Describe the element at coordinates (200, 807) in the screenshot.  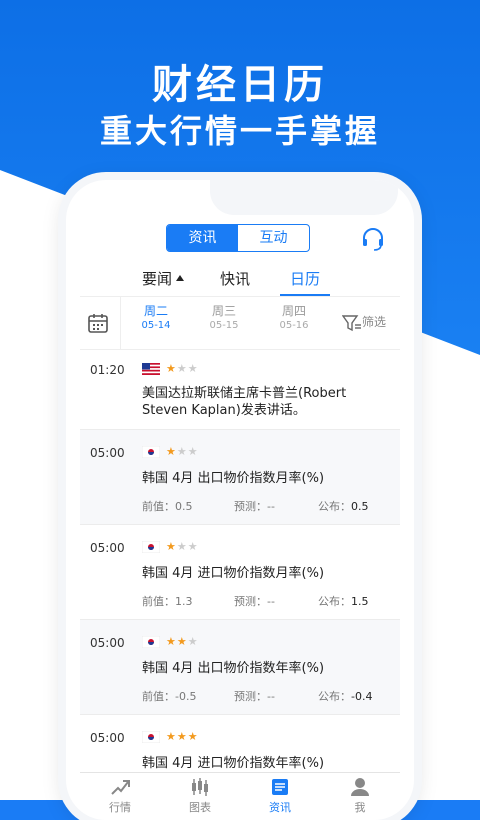
I see `nav-chart-label: 图表` at that location.